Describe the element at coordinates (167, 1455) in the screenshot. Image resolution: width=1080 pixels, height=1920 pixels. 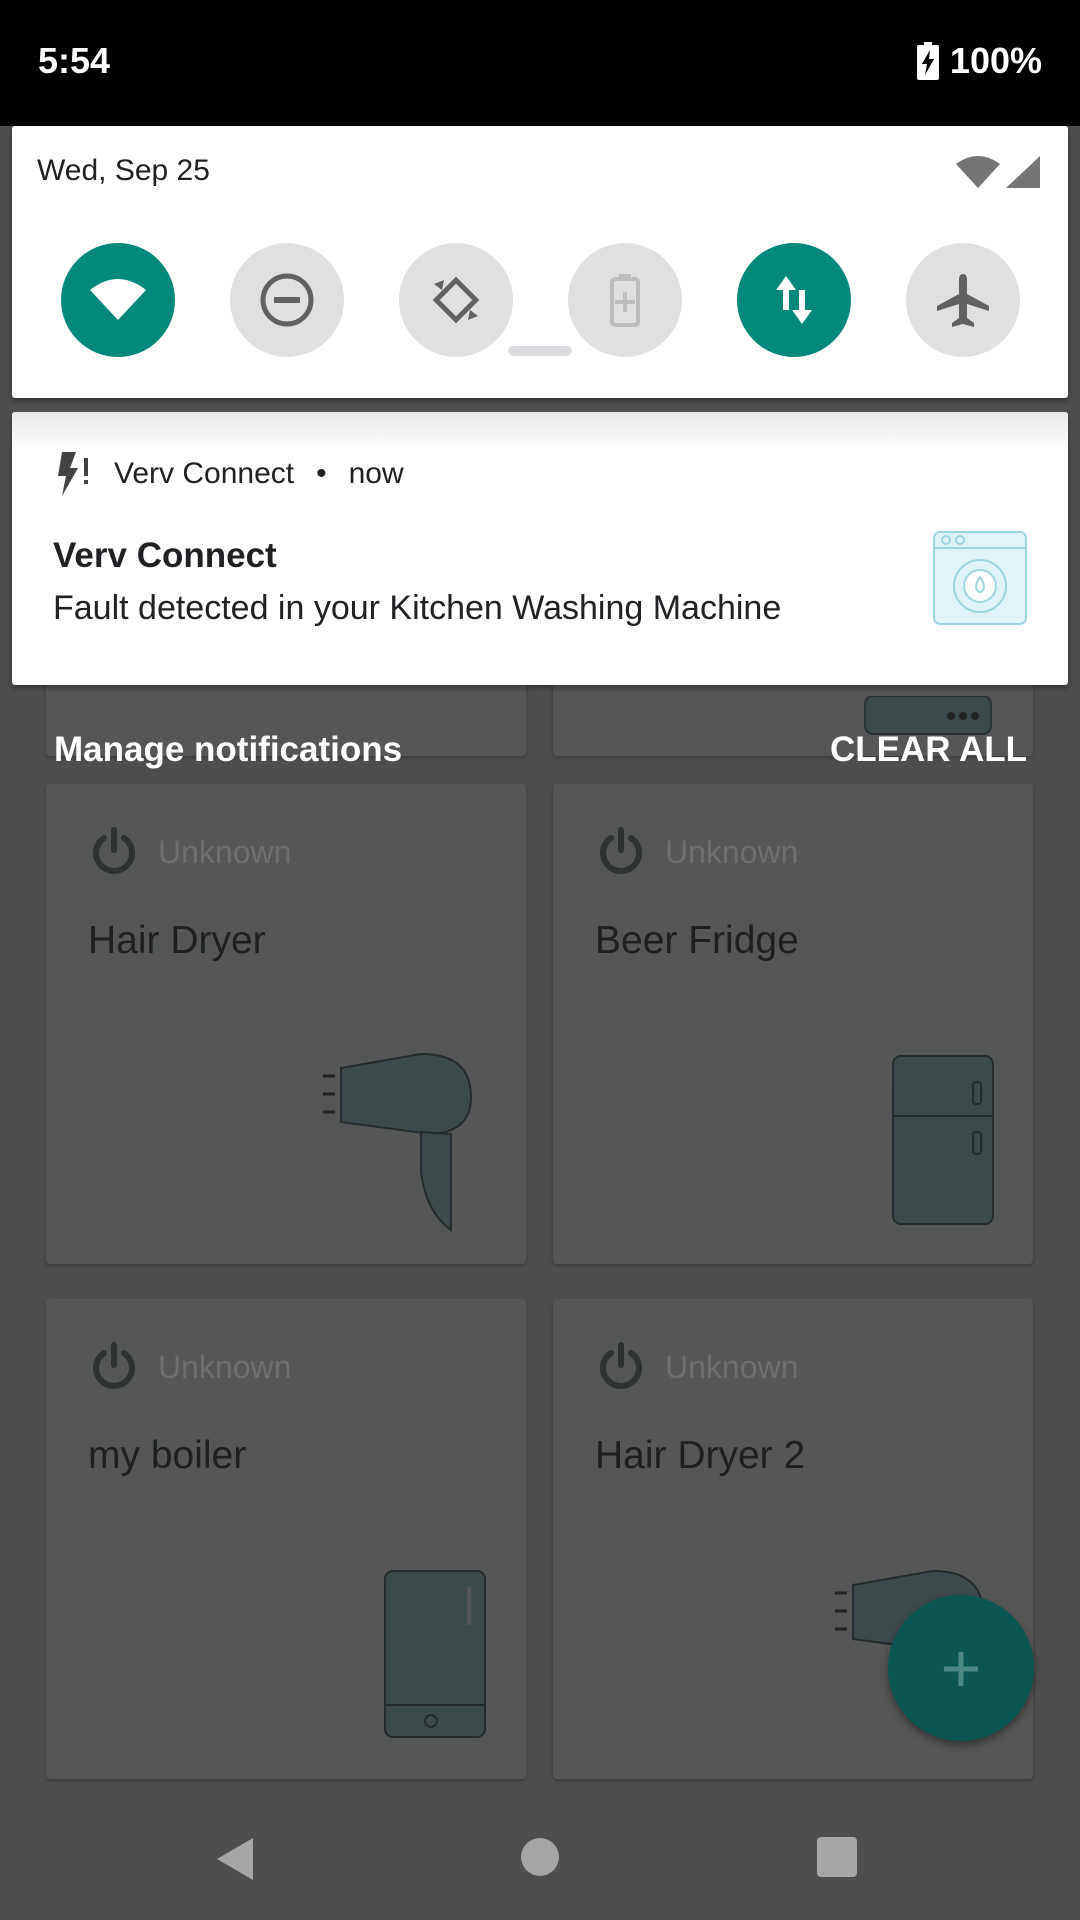
I see `device-name: my boiler` at that location.